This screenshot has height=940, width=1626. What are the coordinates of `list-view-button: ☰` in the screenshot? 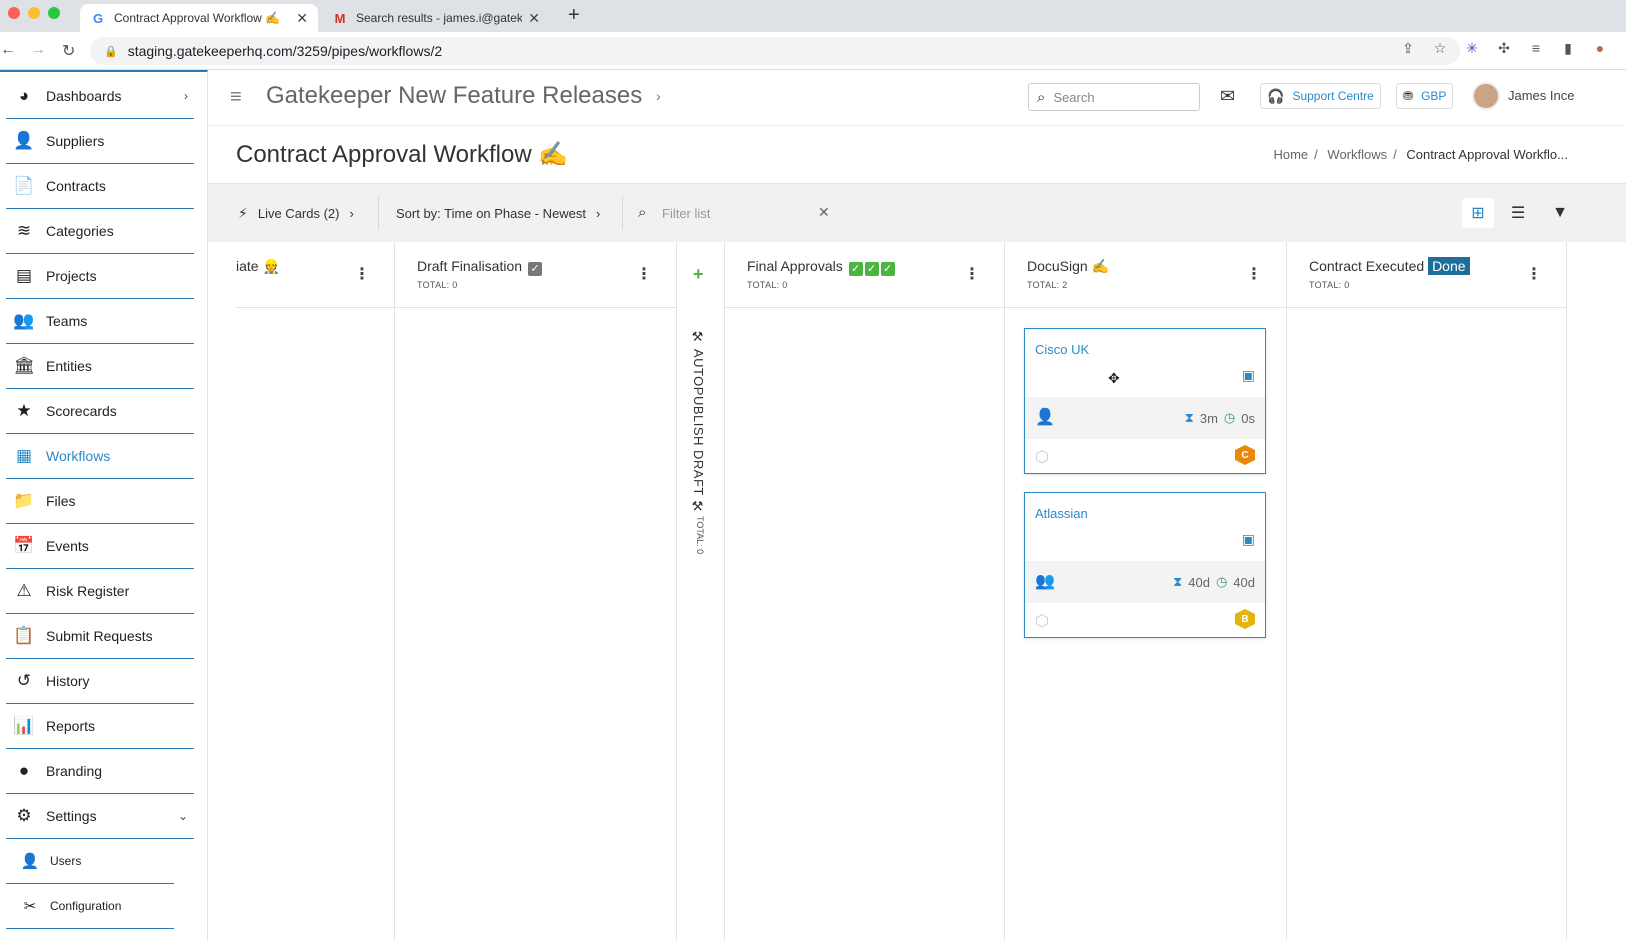 It's located at (1518, 213).